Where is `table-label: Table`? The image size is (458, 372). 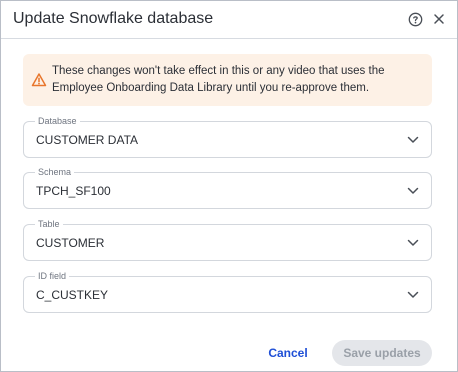 table-label: Table is located at coordinates (49, 224).